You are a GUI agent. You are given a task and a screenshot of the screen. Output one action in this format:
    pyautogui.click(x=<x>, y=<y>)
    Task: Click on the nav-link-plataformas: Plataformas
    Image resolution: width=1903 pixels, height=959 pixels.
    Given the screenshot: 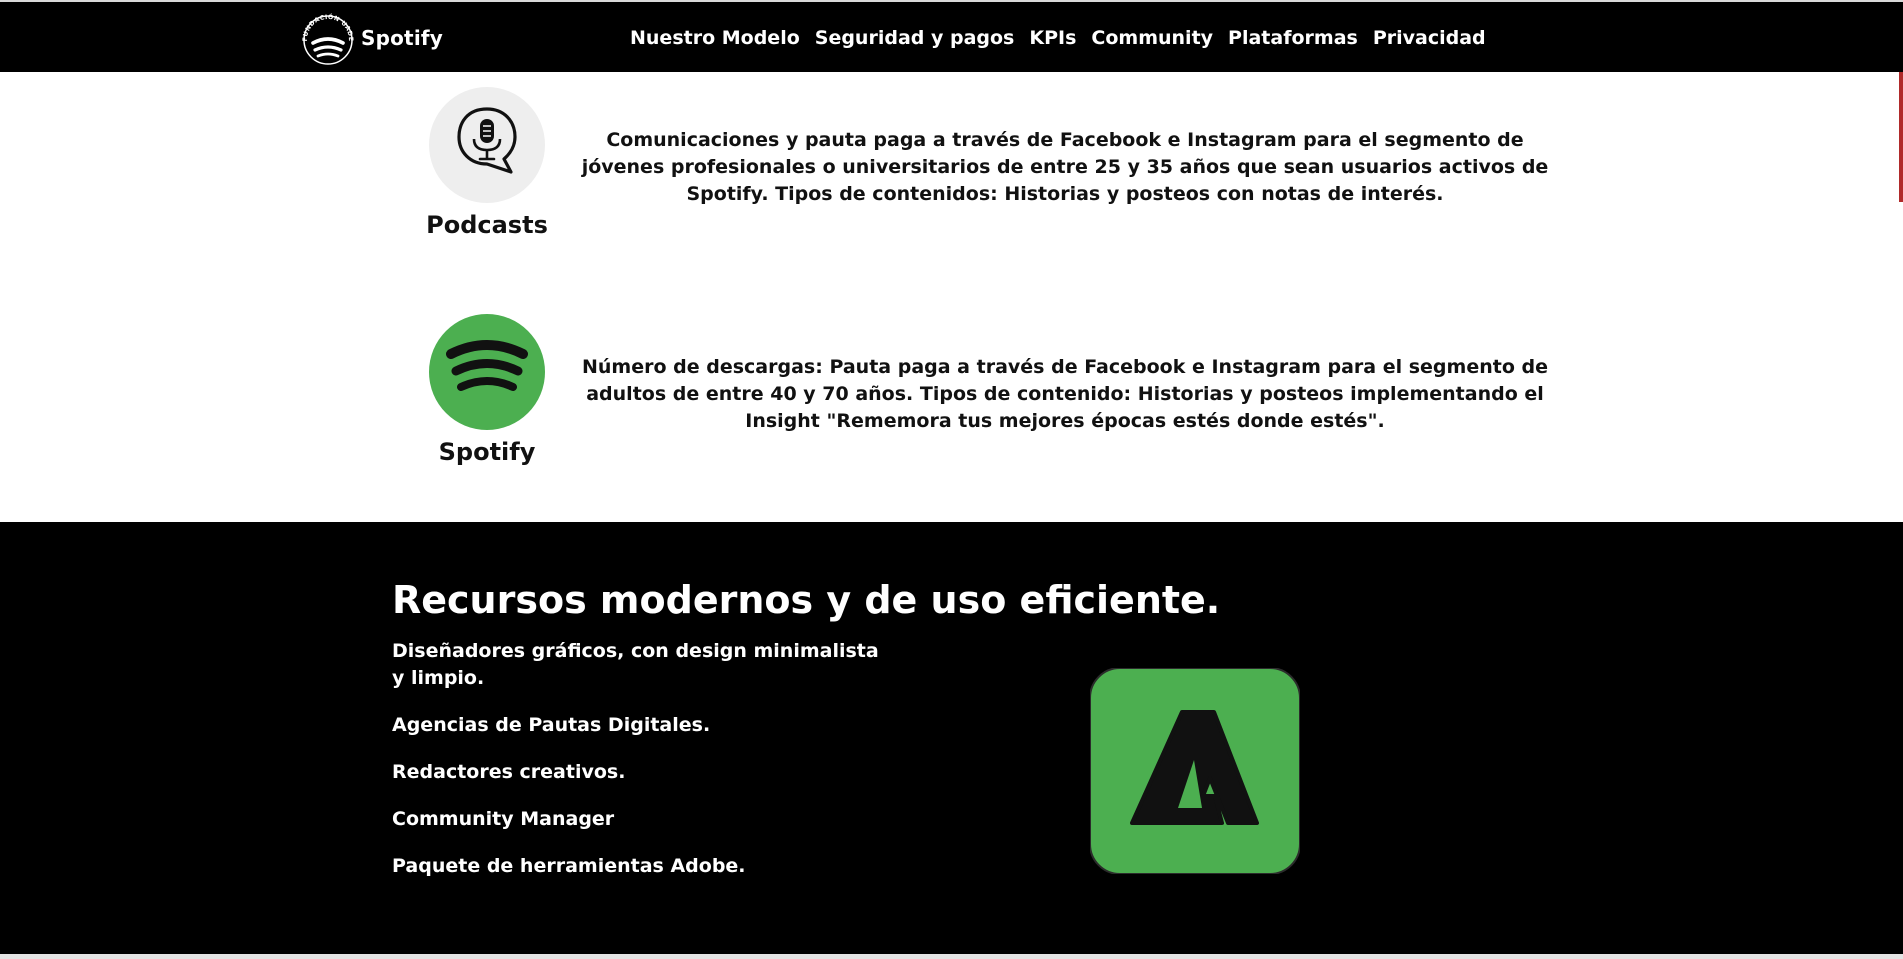 What is the action you would take?
    pyautogui.click(x=1293, y=38)
    